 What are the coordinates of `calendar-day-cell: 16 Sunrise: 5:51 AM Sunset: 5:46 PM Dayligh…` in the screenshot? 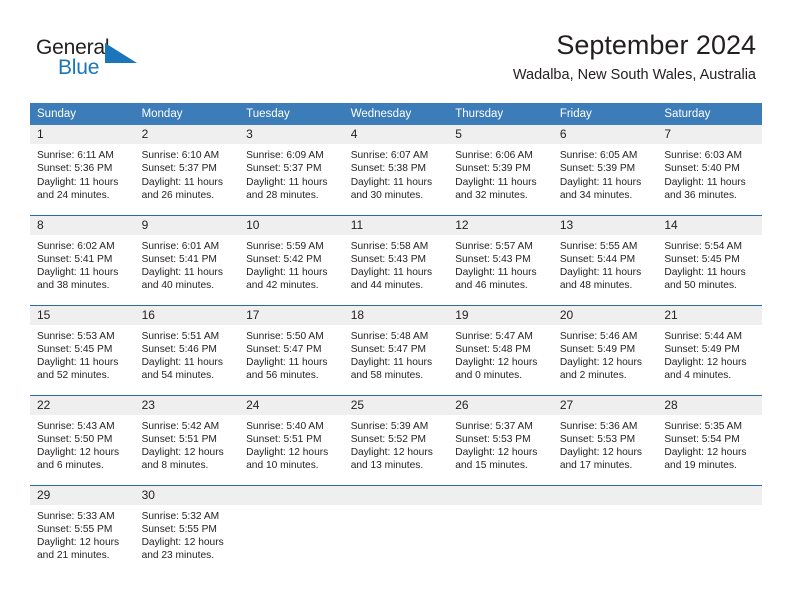 It's located at (187, 349).